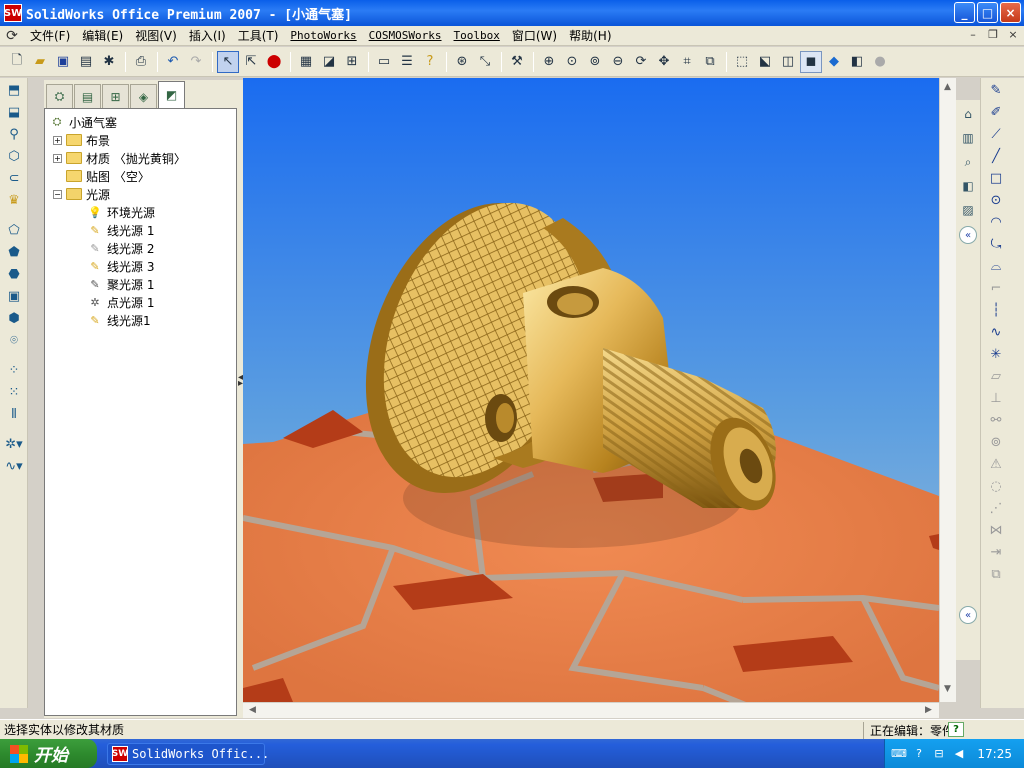  I want to click on tree-item-spot-light-1: ✎ 聚光源 1, so click(140, 284).